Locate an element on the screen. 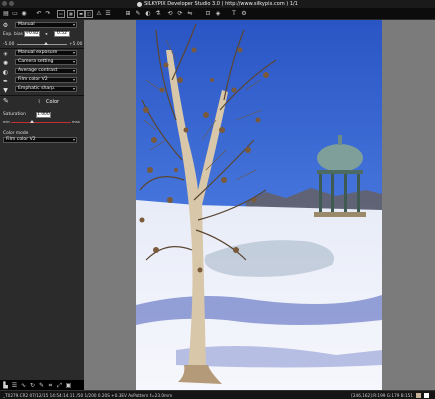  panel-bottom-toolbar: ▙ ☰ ∿ ↻ ✎ ⌗ ⤢ ▣ is located at coordinates (37, 386).